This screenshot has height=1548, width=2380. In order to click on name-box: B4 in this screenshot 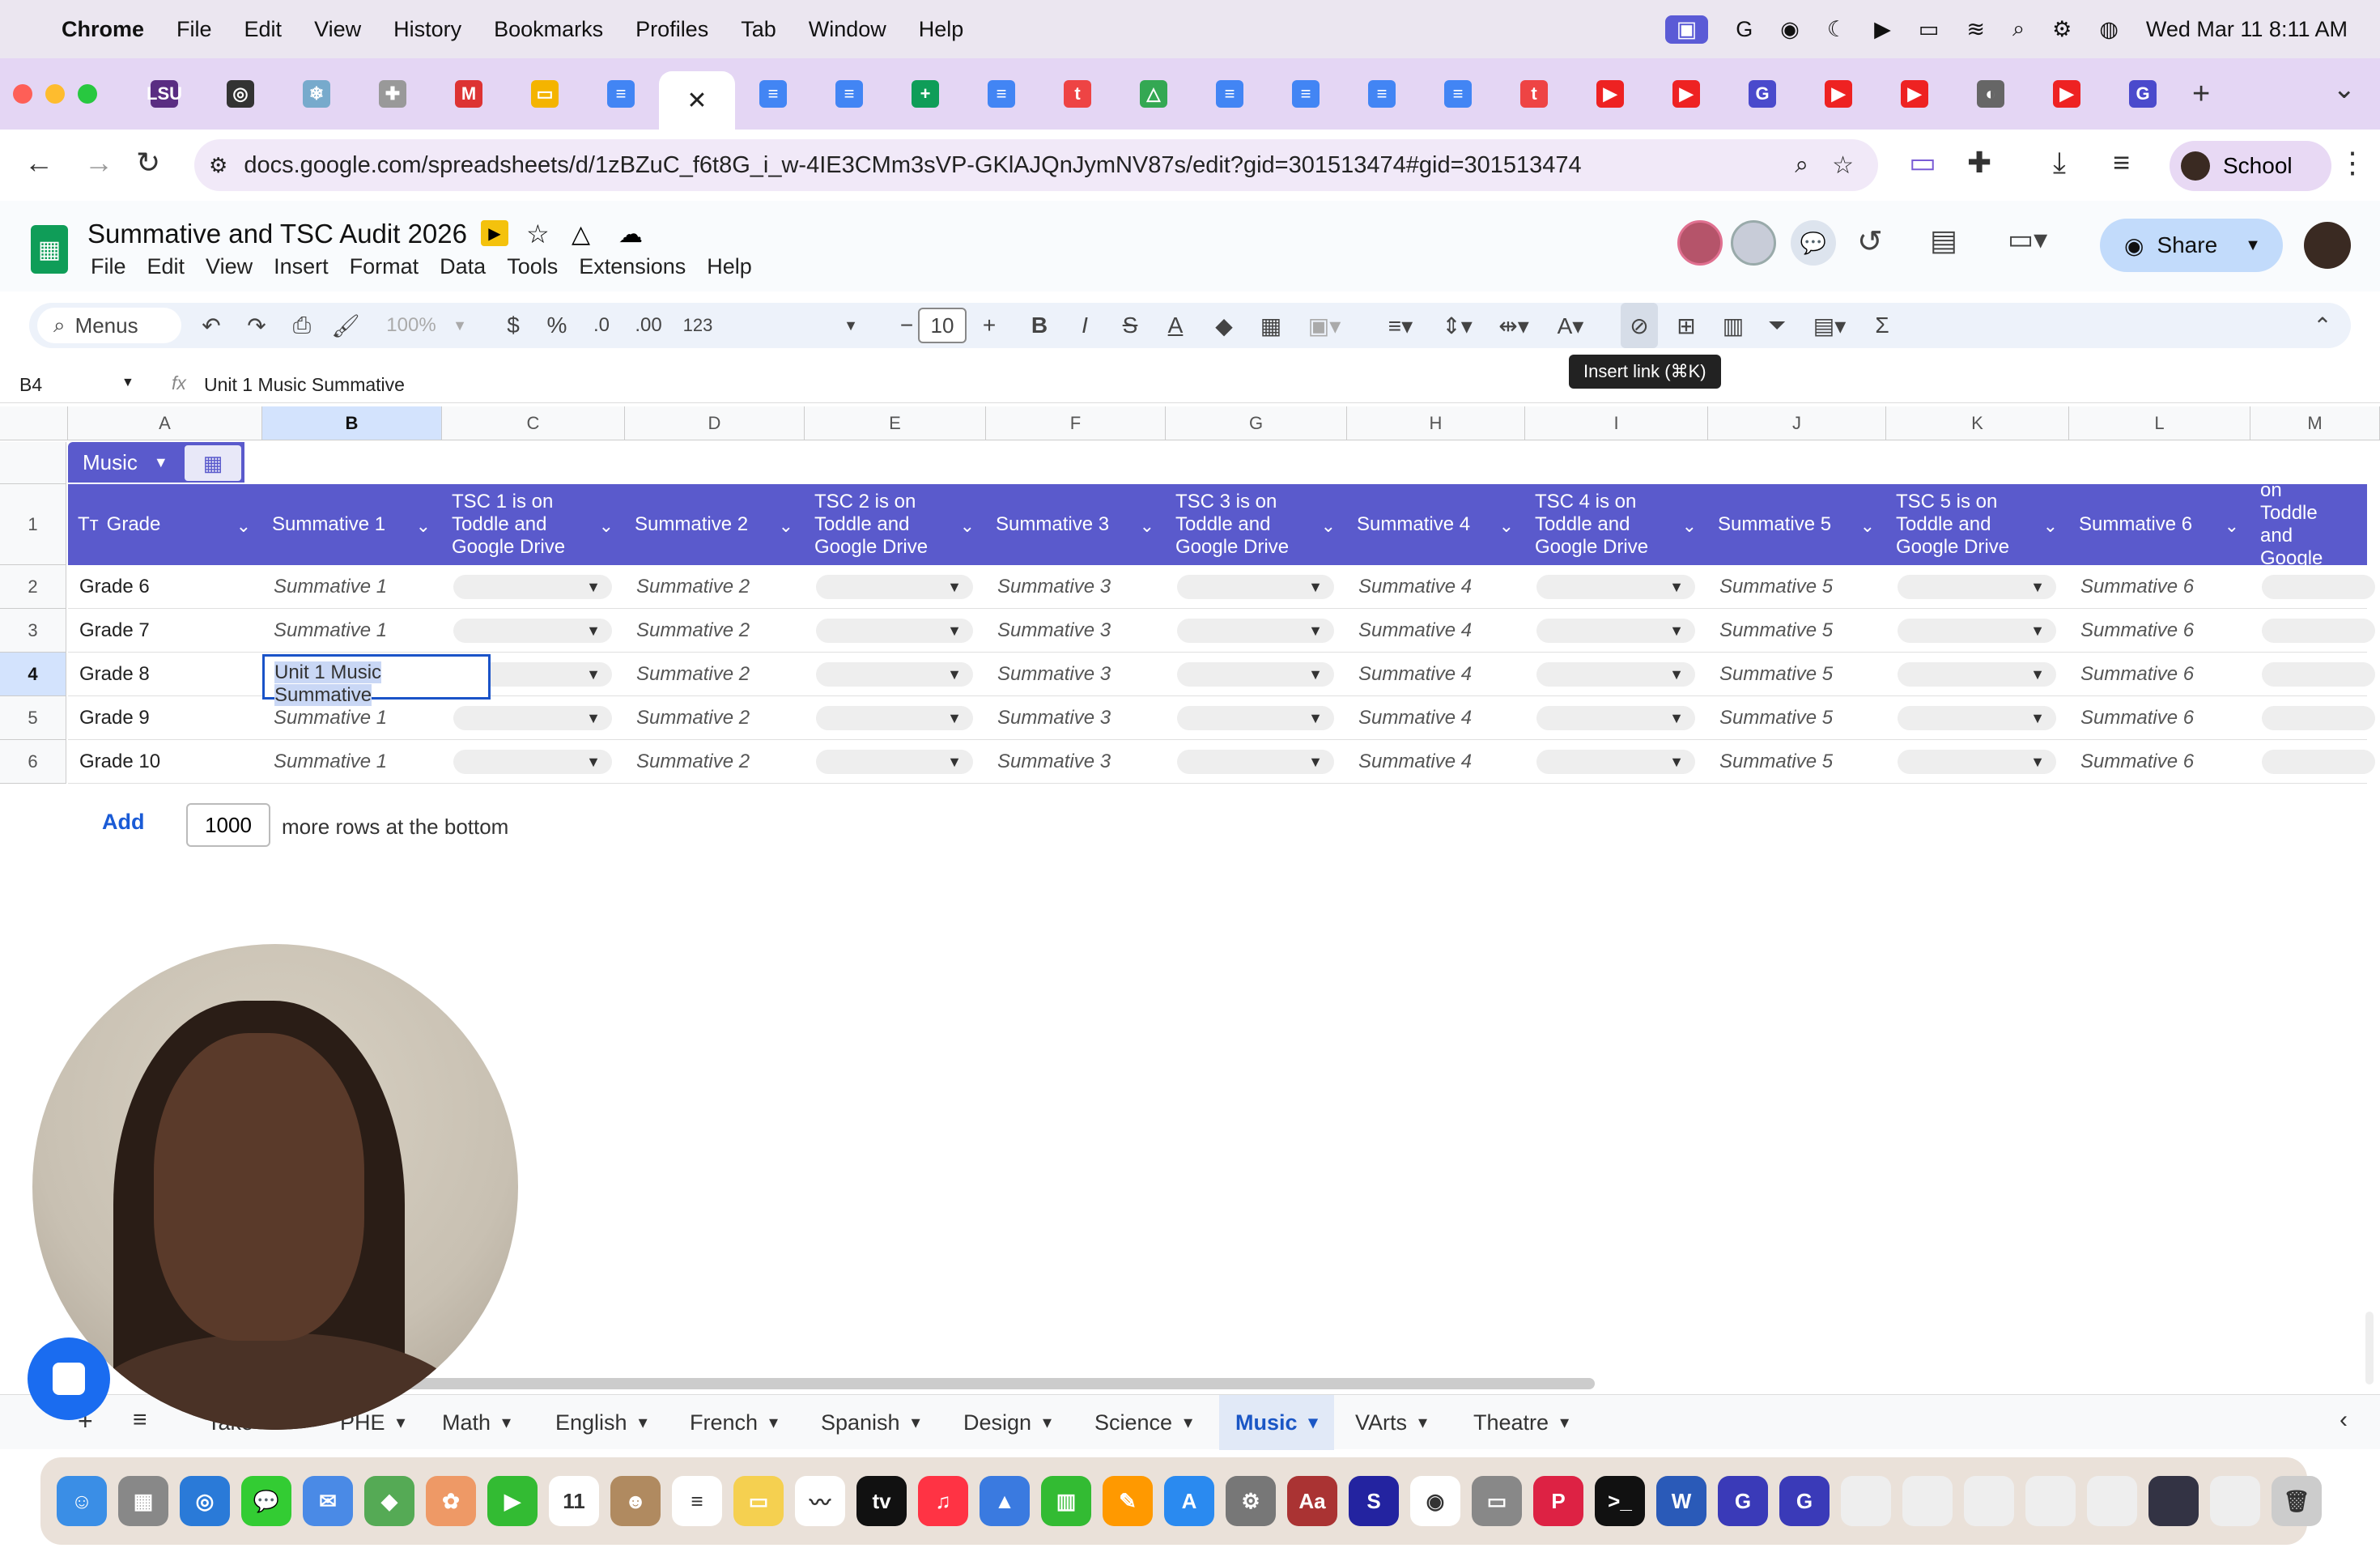, I will do `click(31, 385)`.